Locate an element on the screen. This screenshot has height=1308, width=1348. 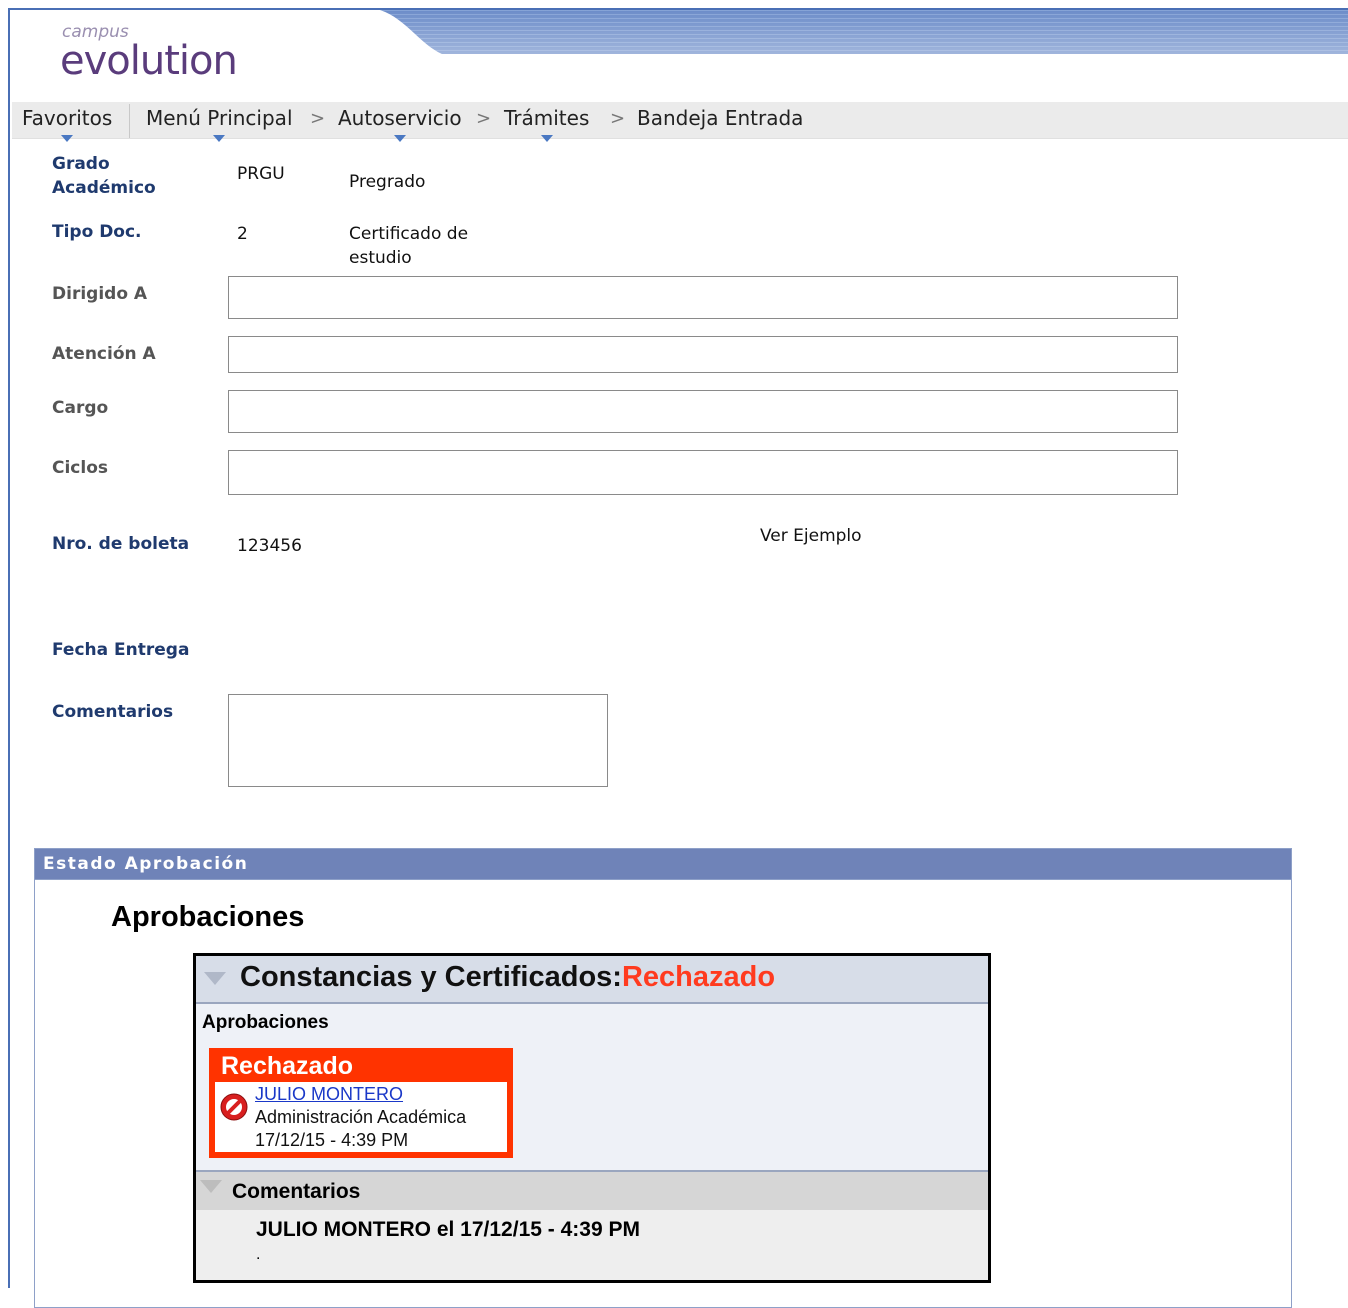
nav-menu-principal: Menú Principal is located at coordinates (219, 124).